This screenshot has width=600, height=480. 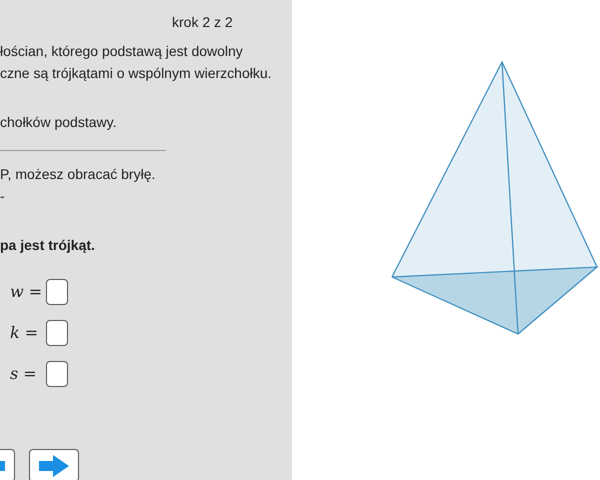 What do you see at coordinates (48, 245) in the screenshot?
I see `instruction-text: pa jest trójkąt.` at bounding box center [48, 245].